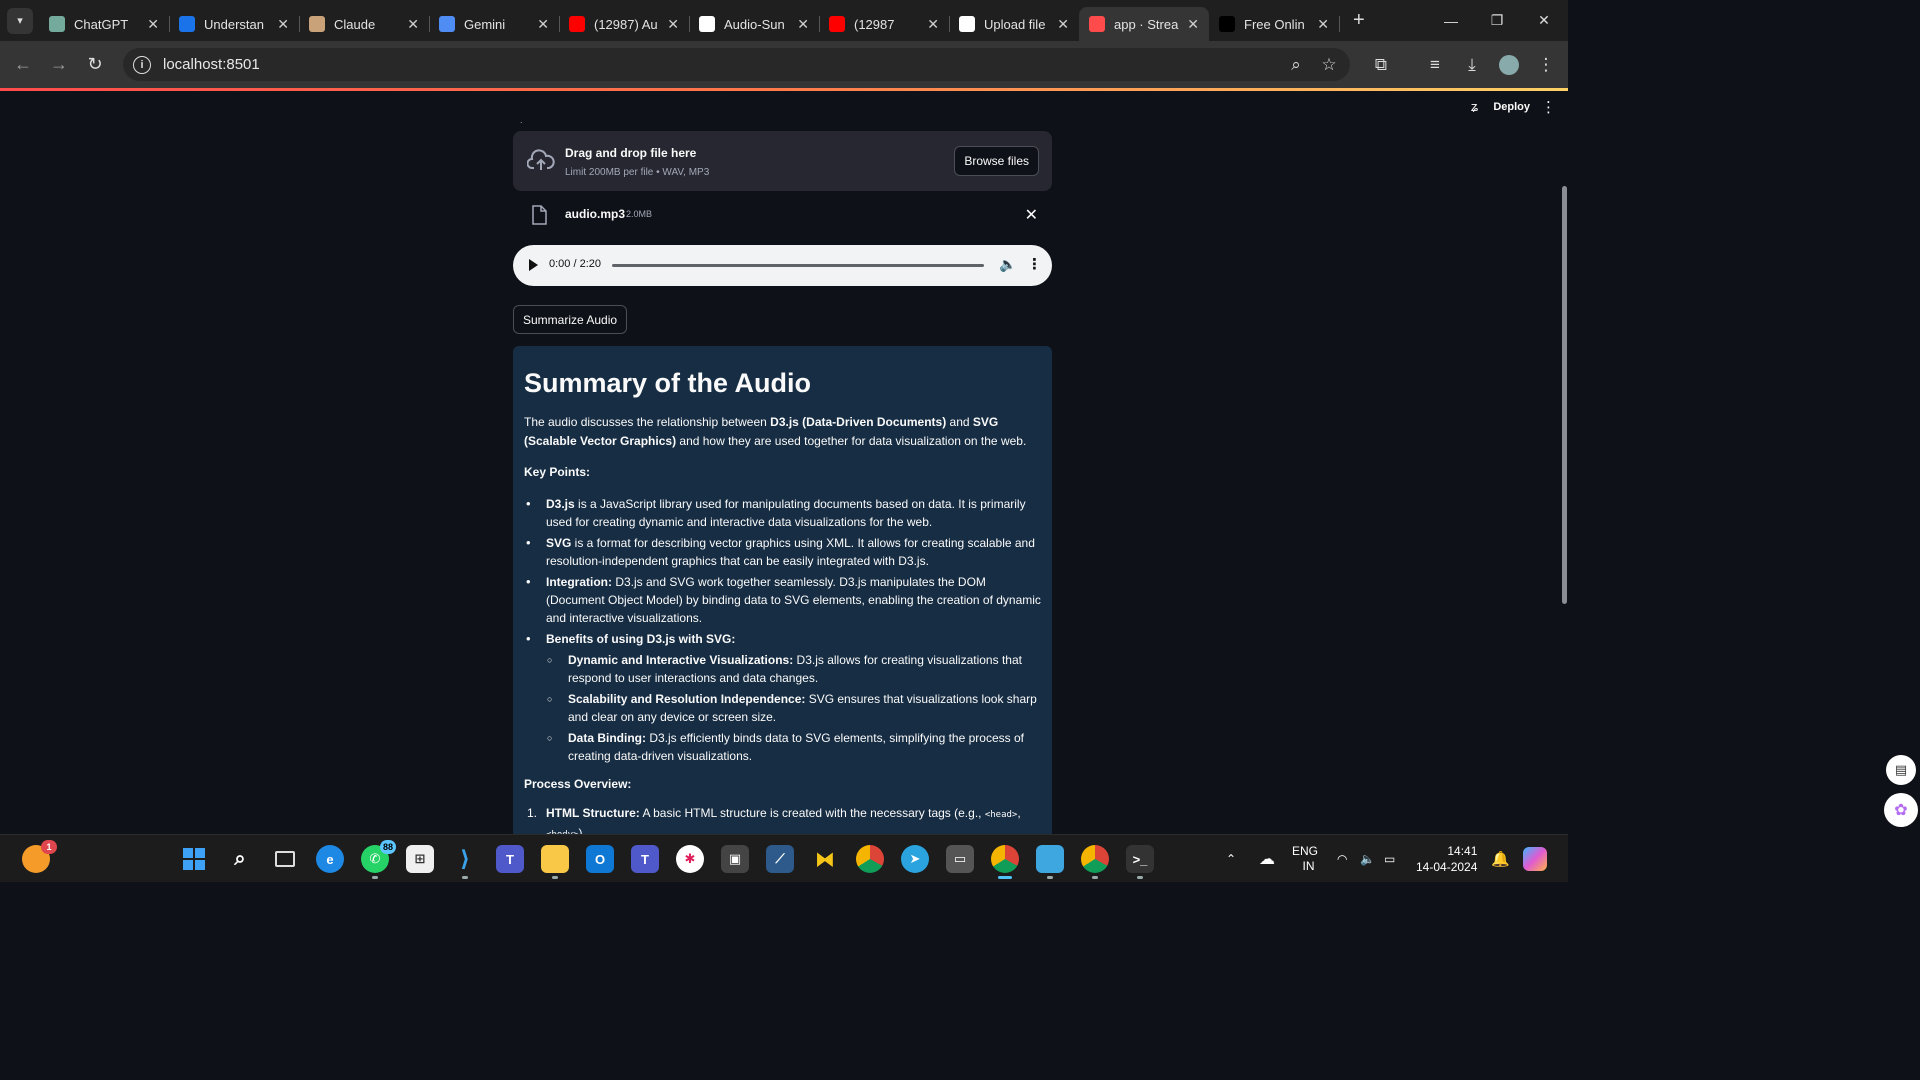 The height and width of the screenshot is (1080, 1920). Describe the element at coordinates (1359, 20) in the screenshot. I see `new-tab-button: +` at that location.